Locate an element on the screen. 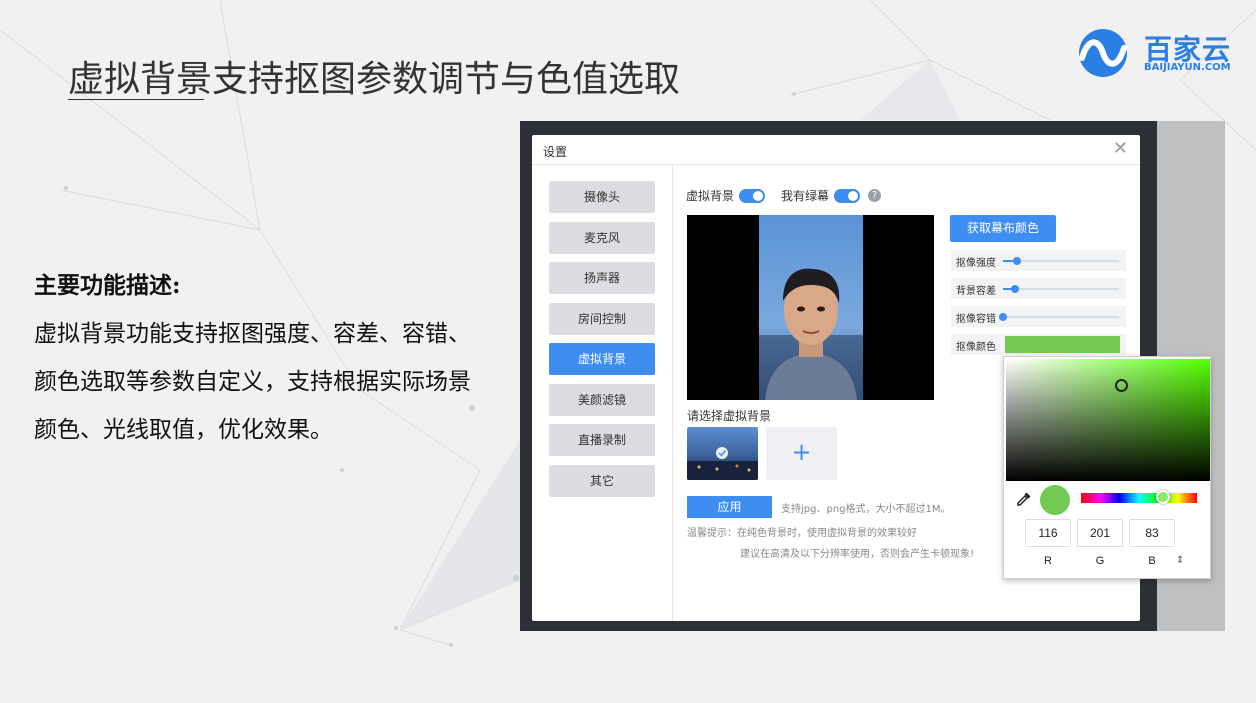  current-color-preview is located at coordinates (1055, 500).